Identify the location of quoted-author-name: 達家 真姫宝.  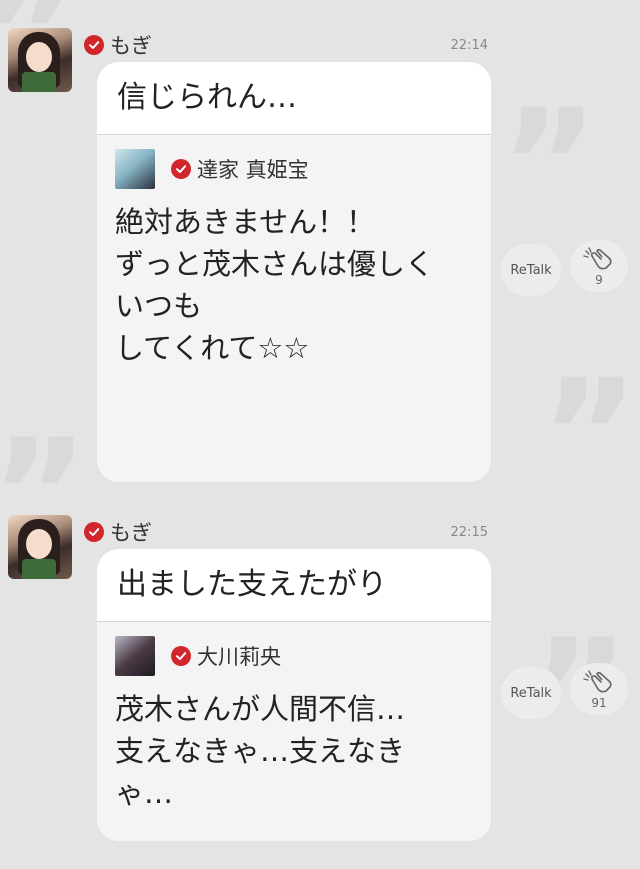
(253, 170).